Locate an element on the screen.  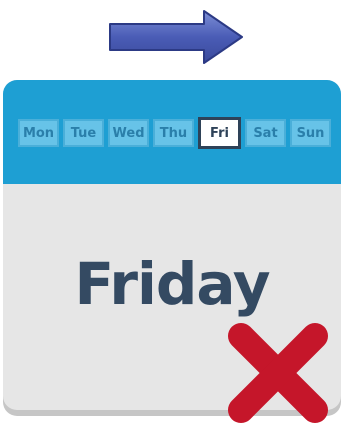
right-arrow-icon is located at coordinates (176, 37).